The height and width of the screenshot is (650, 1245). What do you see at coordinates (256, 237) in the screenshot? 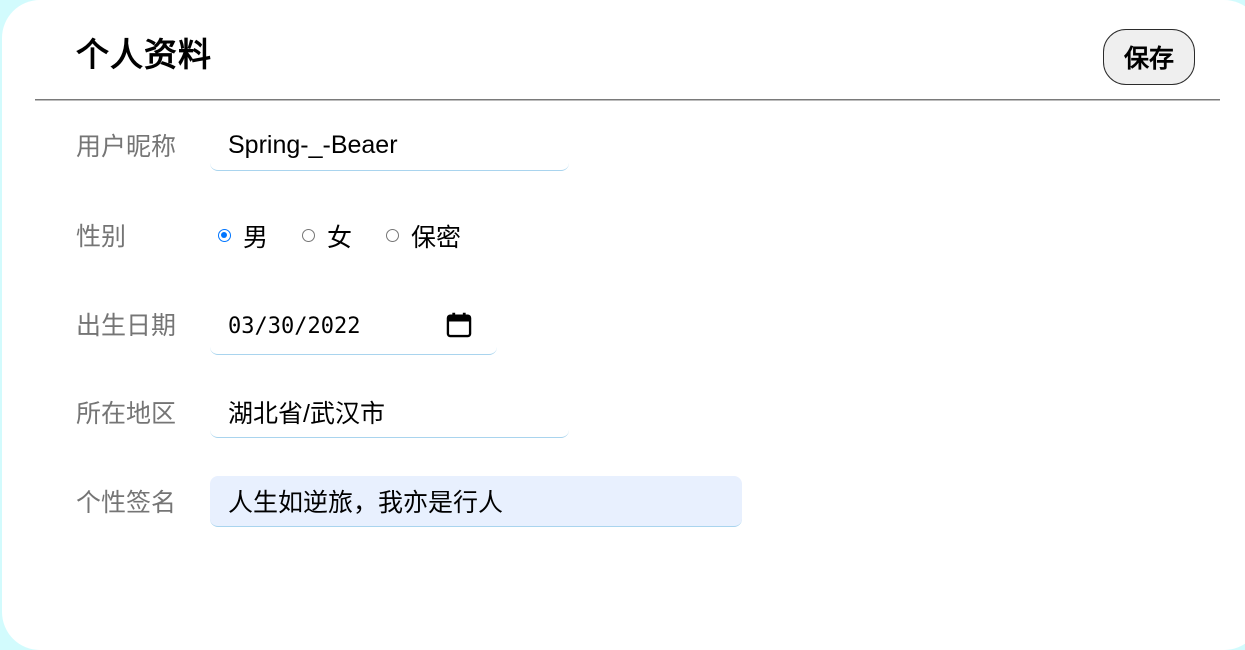
I see `radio-label-male: 男` at bounding box center [256, 237].